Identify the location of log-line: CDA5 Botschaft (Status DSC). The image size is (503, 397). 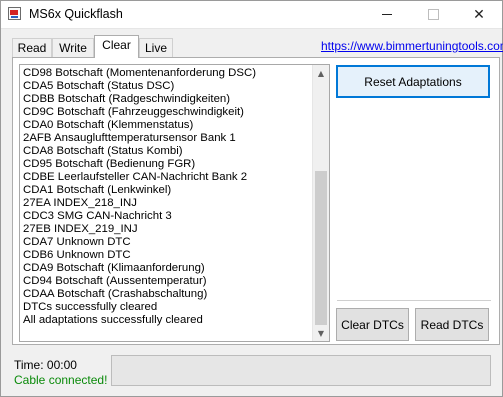
(99, 86).